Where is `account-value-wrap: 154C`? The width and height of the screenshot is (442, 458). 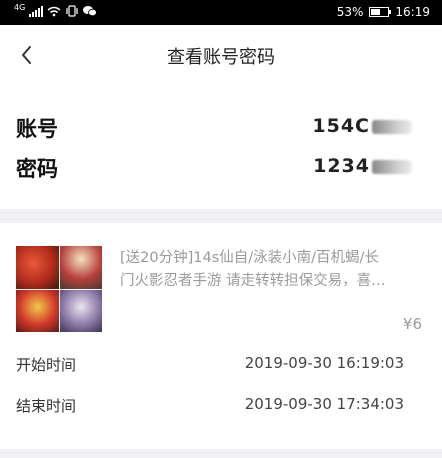
account-value-wrap: 154C is located at coordinates (362, 126).